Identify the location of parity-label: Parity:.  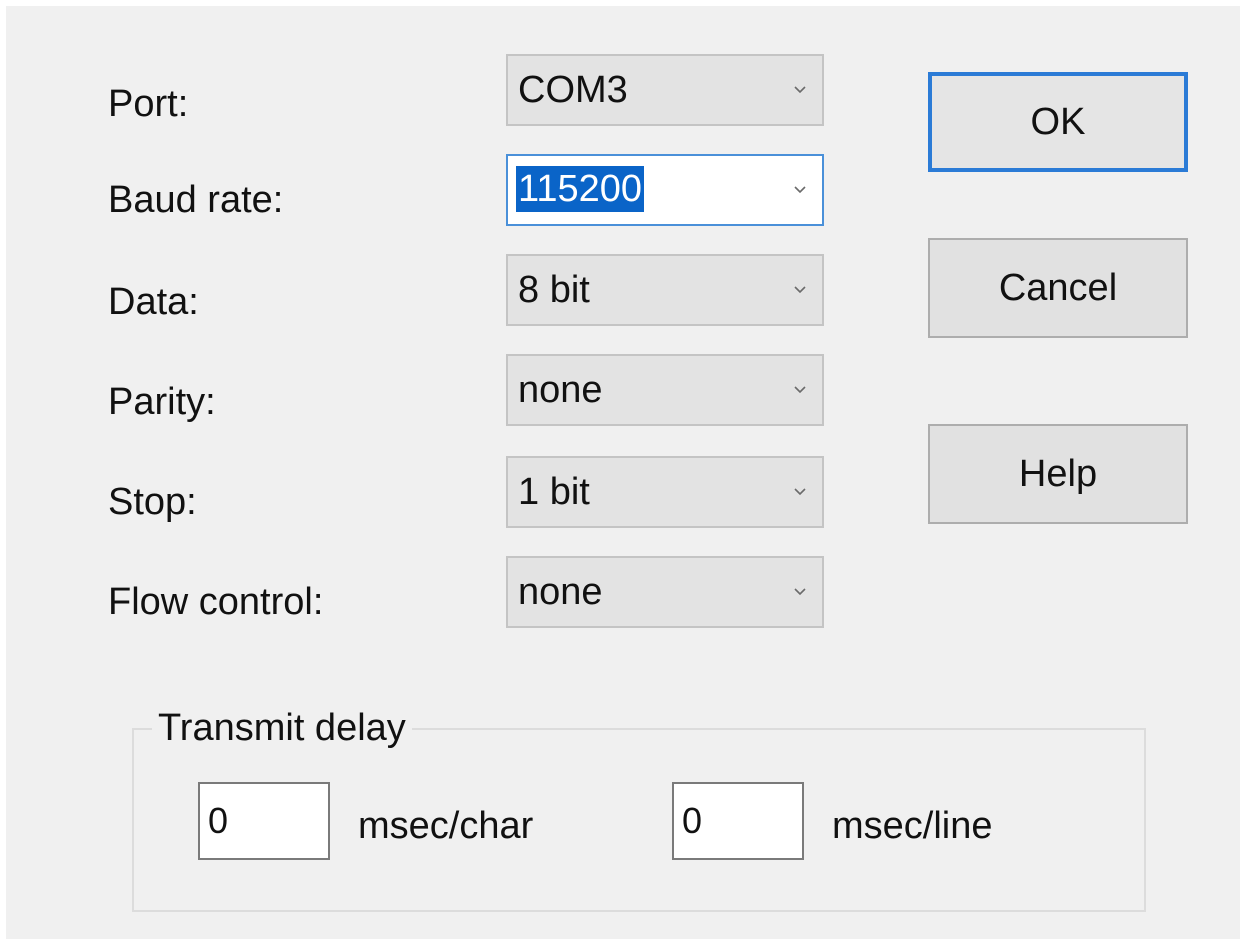
(162, 402).